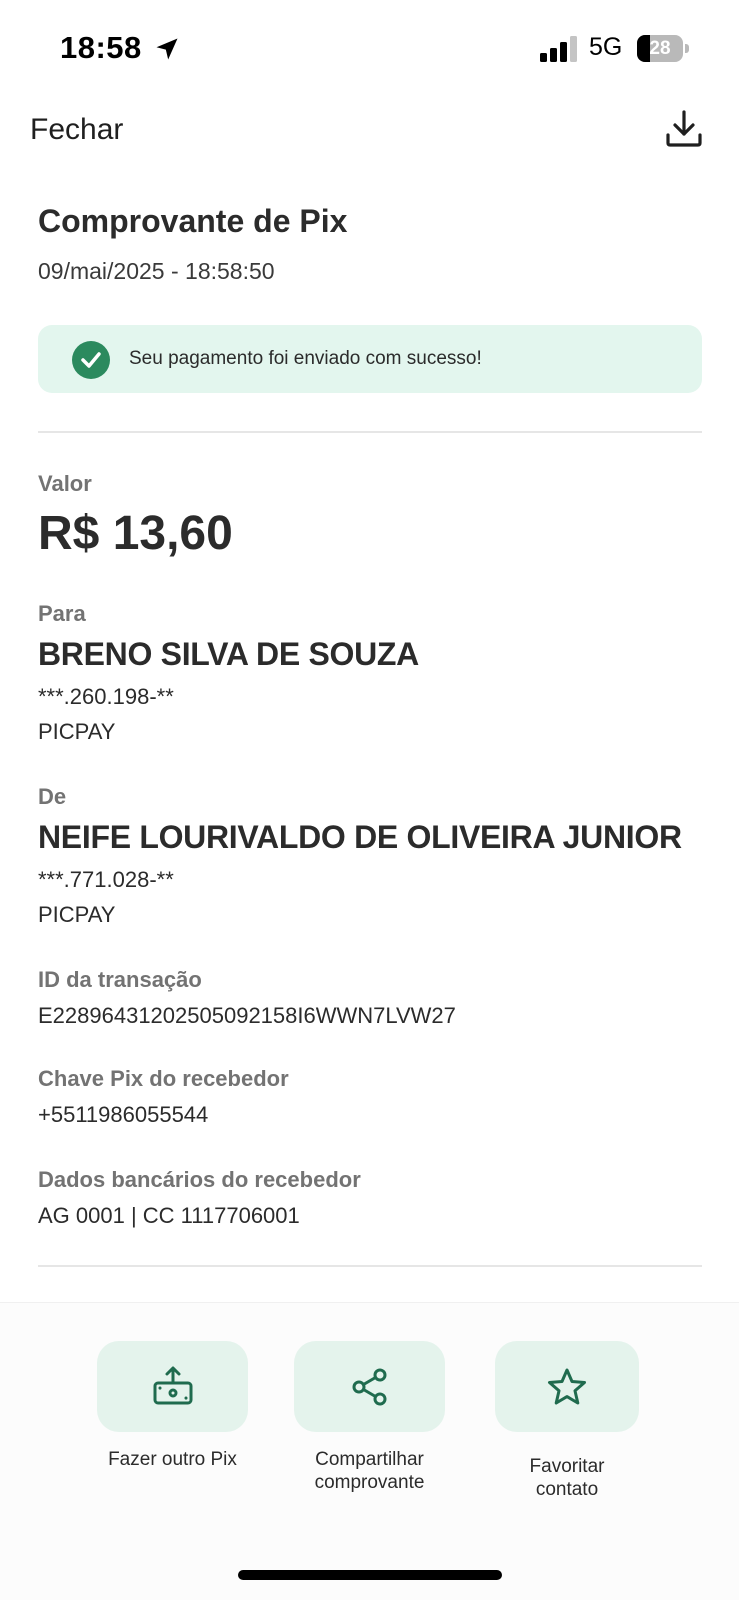 The image size is (739, 1600). What do you see at coordinates (558, 49) in the screenshot?
I see `cellular-signal-icon` at bounding box center [558, 49].